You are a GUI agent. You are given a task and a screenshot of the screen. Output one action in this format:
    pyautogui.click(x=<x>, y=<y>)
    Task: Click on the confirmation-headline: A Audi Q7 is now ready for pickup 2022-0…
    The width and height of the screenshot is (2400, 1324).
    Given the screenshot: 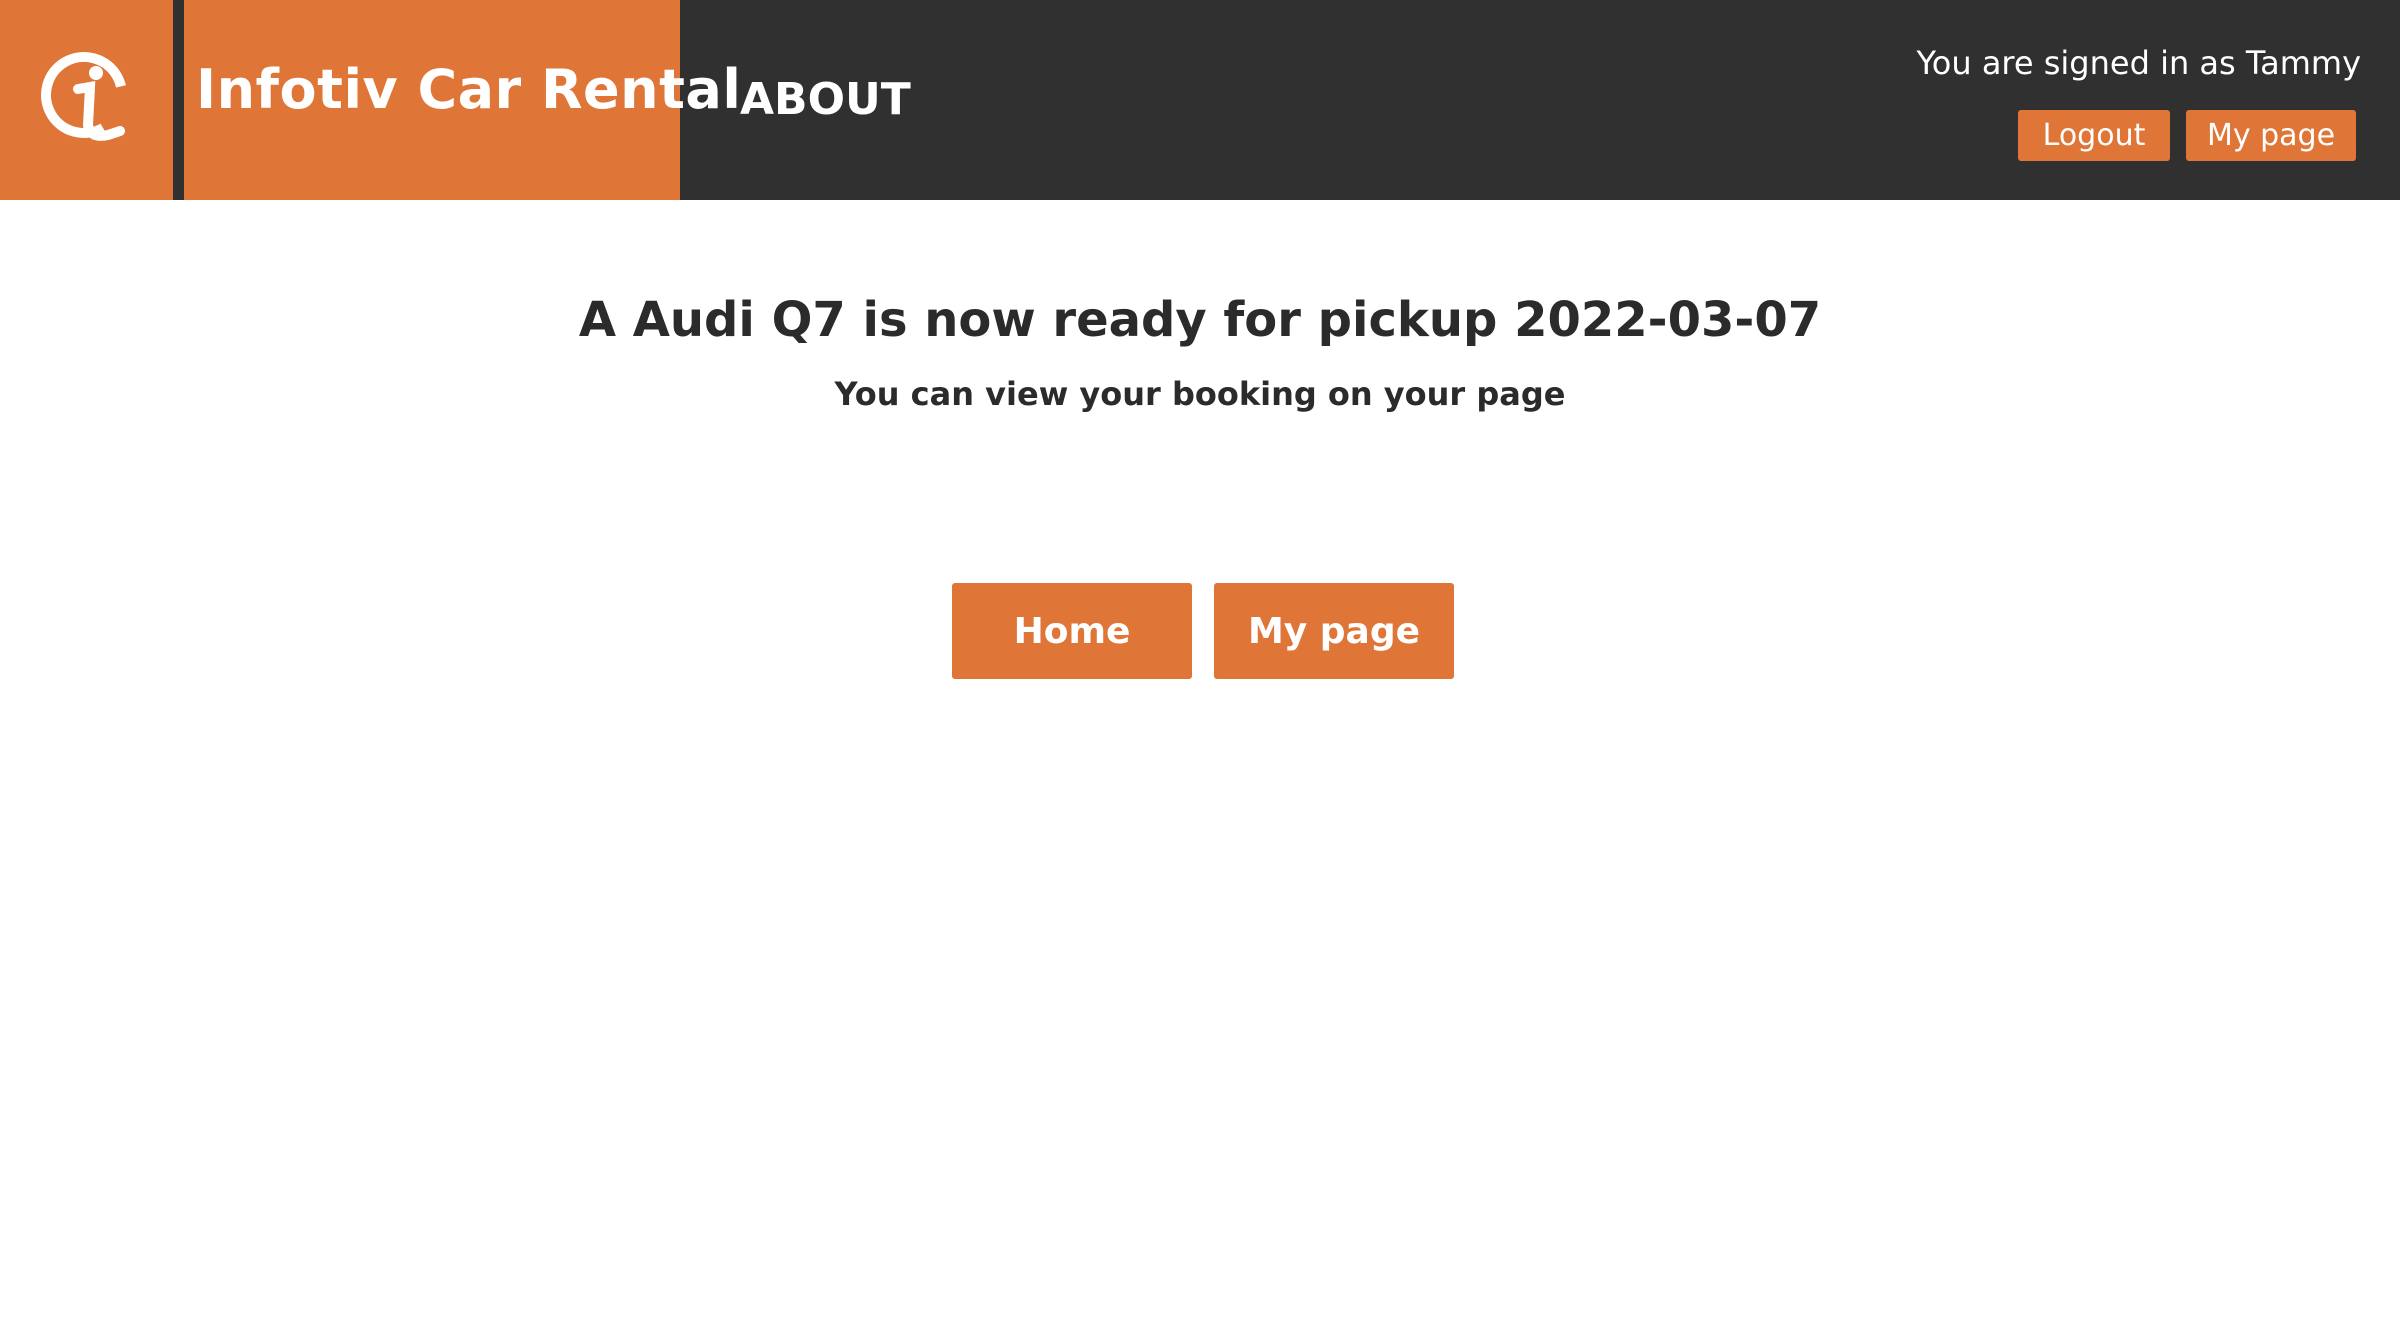 What is the action you would take?
    pyautogui.click(x=1200, y=320)
    